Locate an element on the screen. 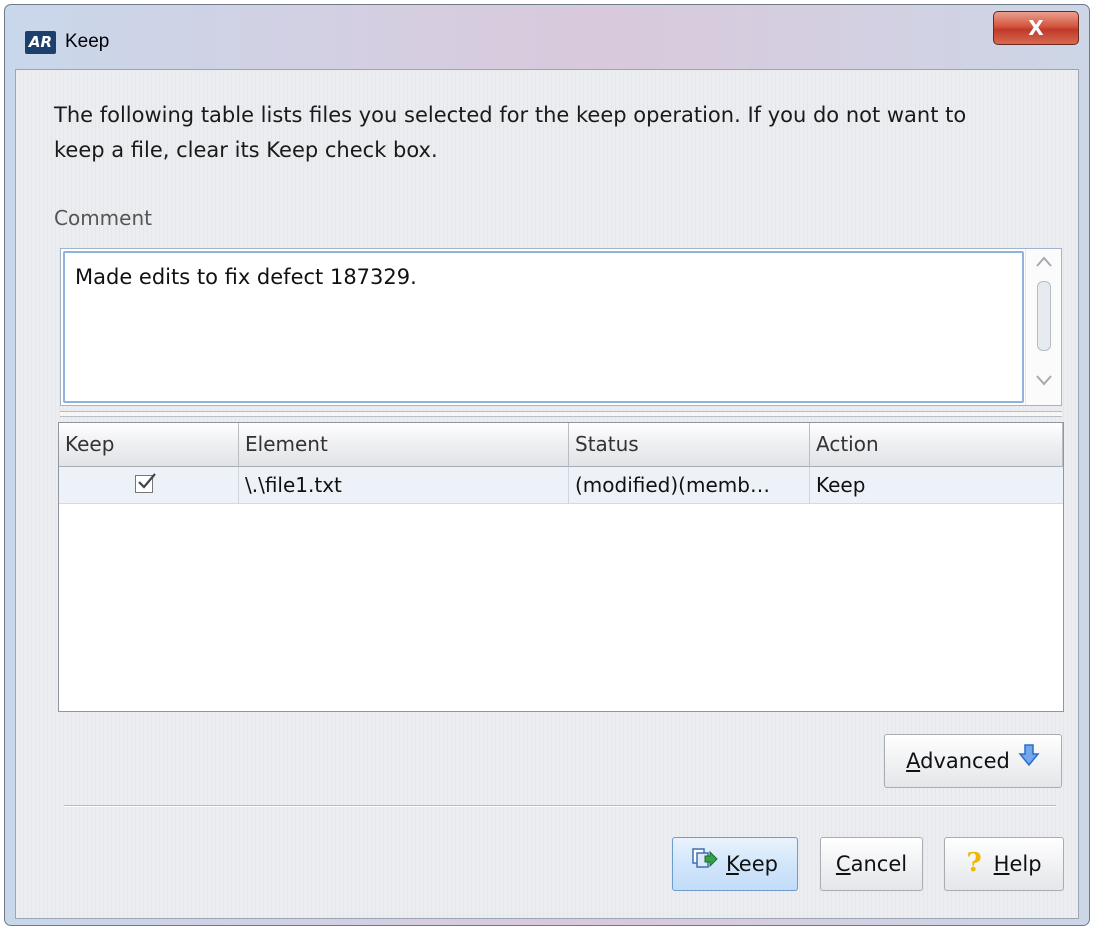  button-separator is located at coordinates (560, 806).